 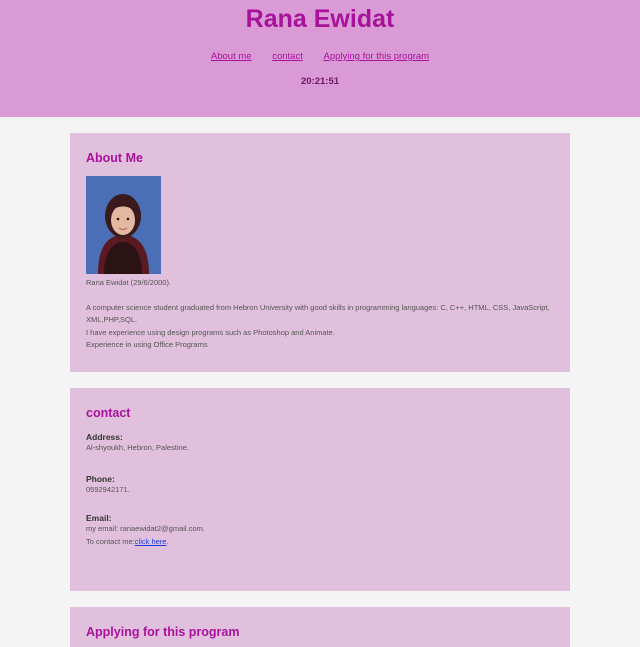 What do you see at coordinates (163, 632) in the screenshot?
I see `applying-heading: Applying for this program` at bounding box center [163, 632].